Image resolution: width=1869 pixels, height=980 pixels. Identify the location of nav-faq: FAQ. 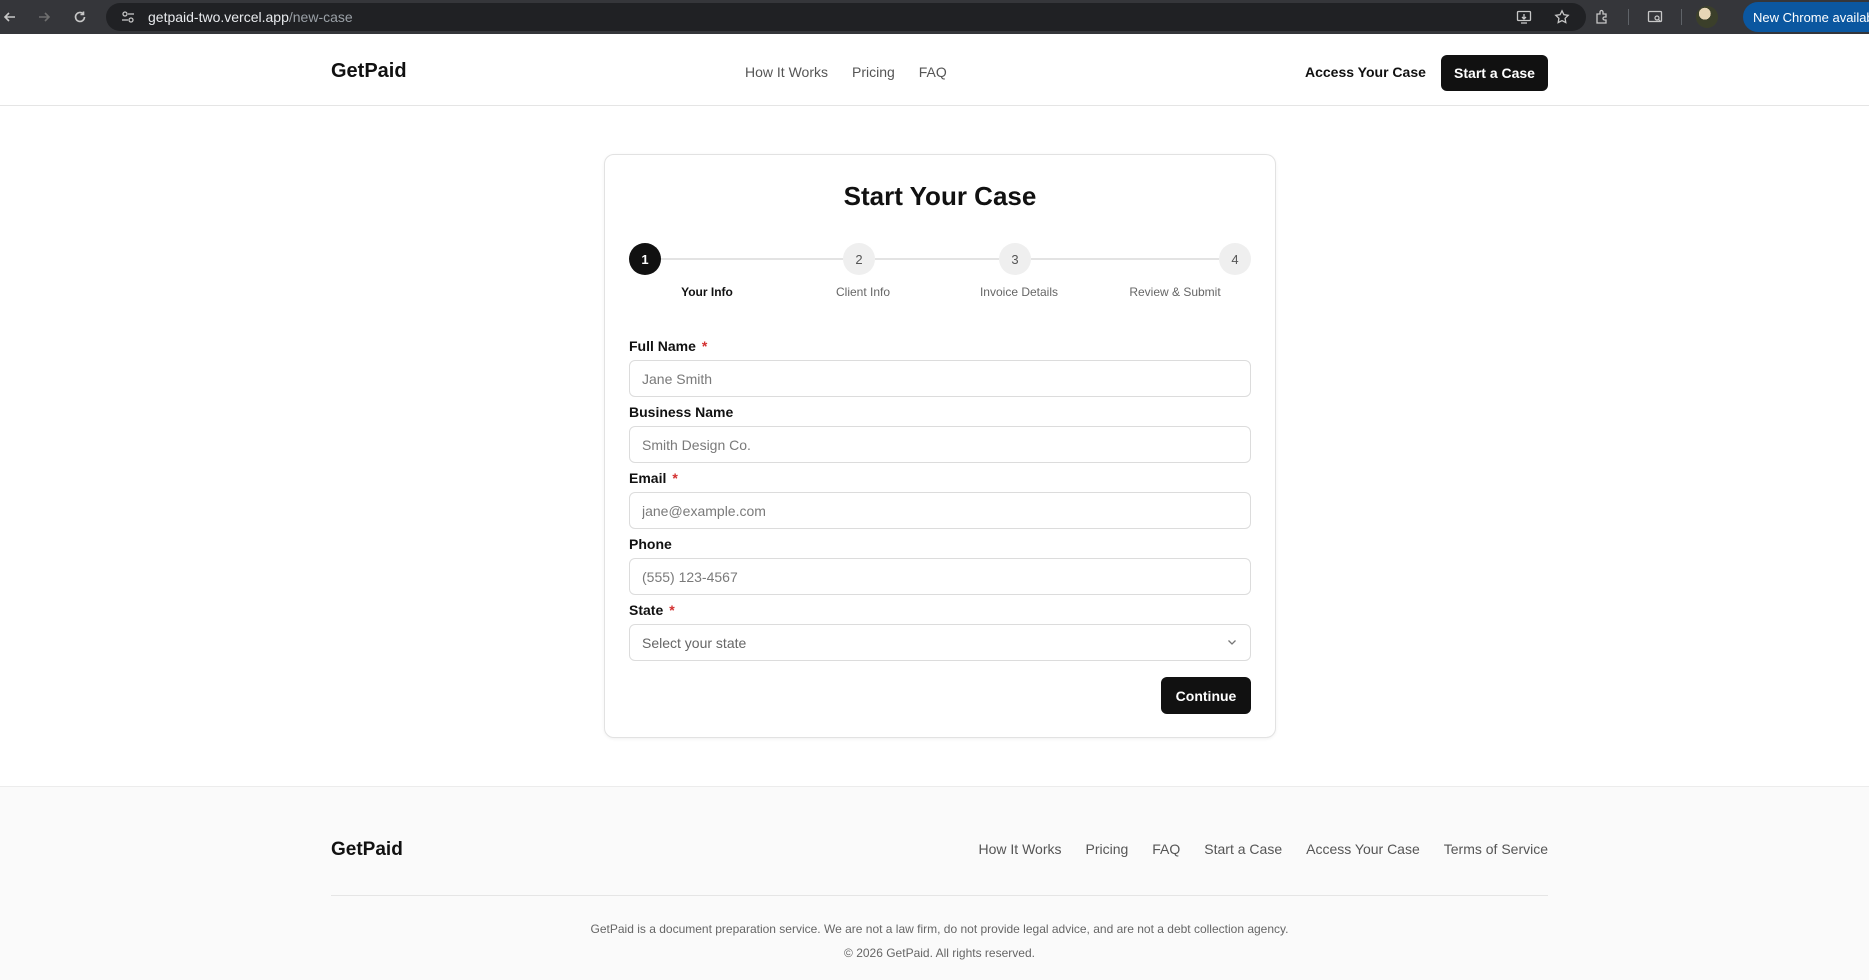
(933, 72).